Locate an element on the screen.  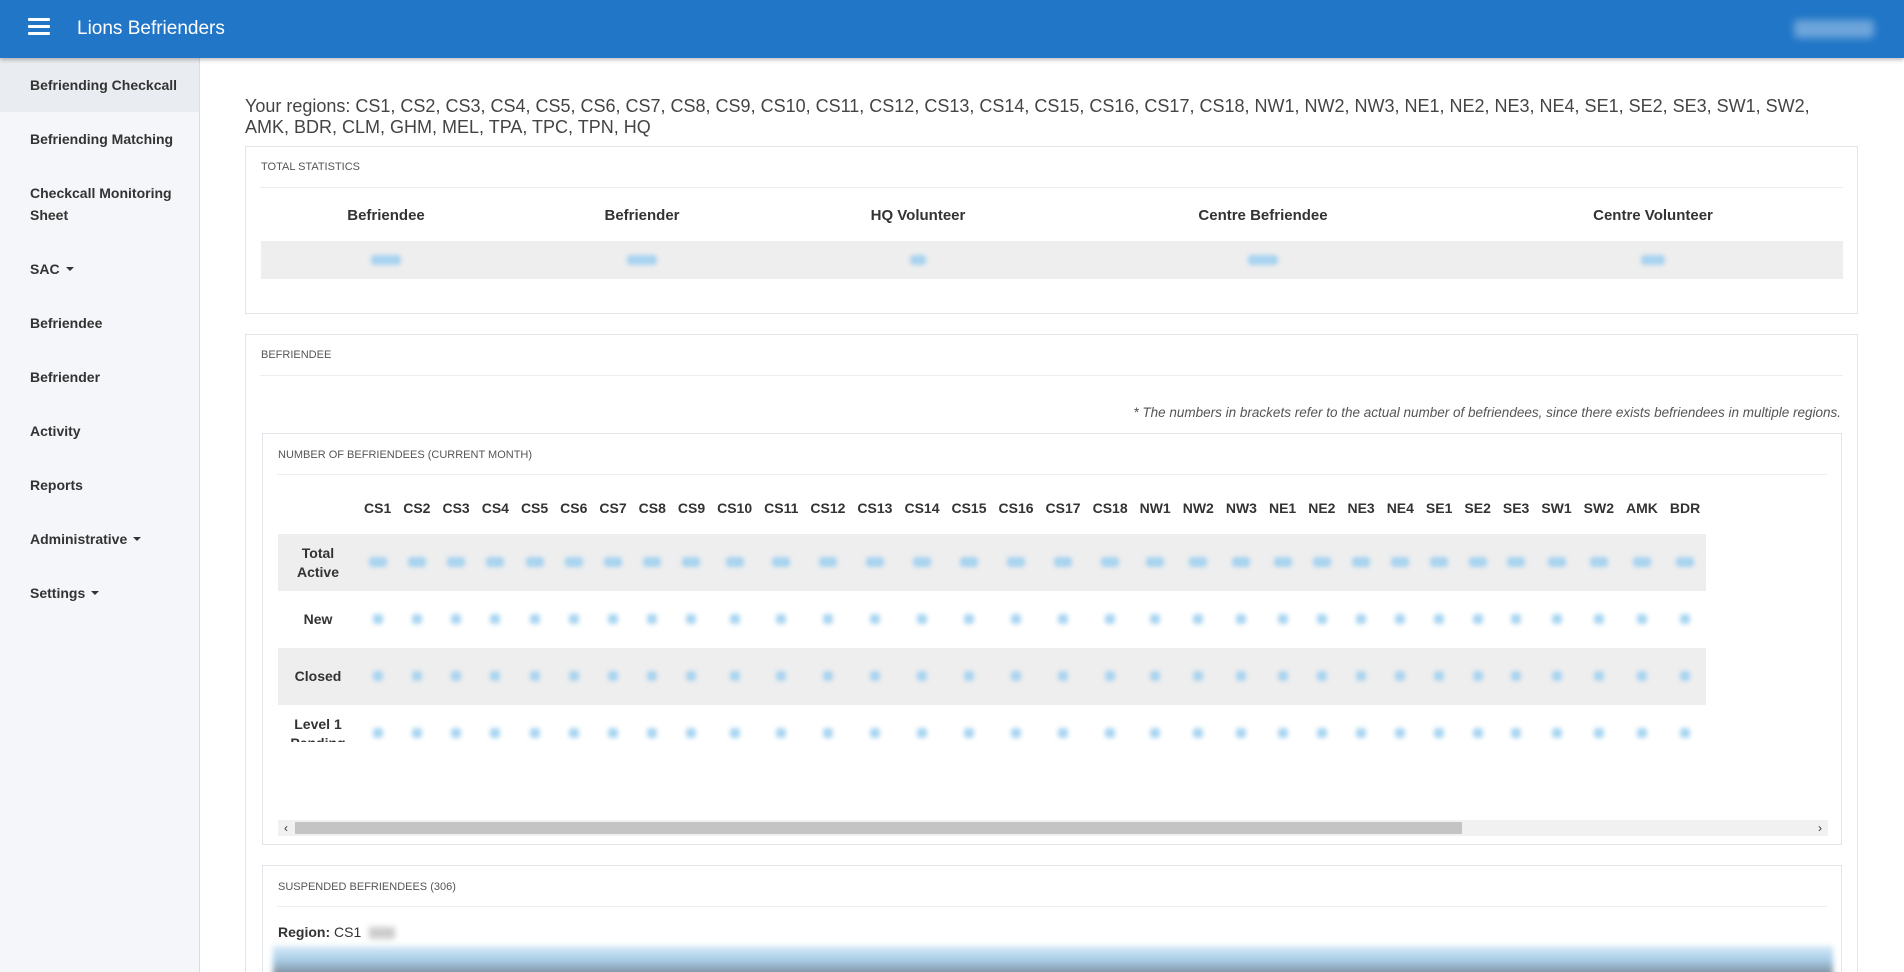
app-title: Lions Befrienders is located at coordinates (151, 29).